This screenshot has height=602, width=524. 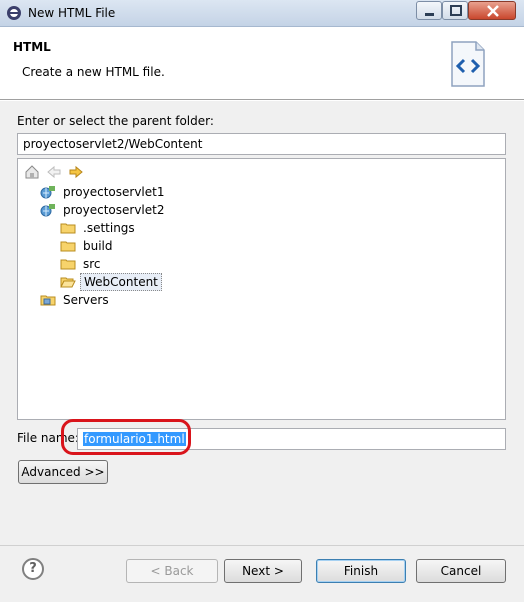 I want to click on tree-item-label: src, so click(x=92, y=264).